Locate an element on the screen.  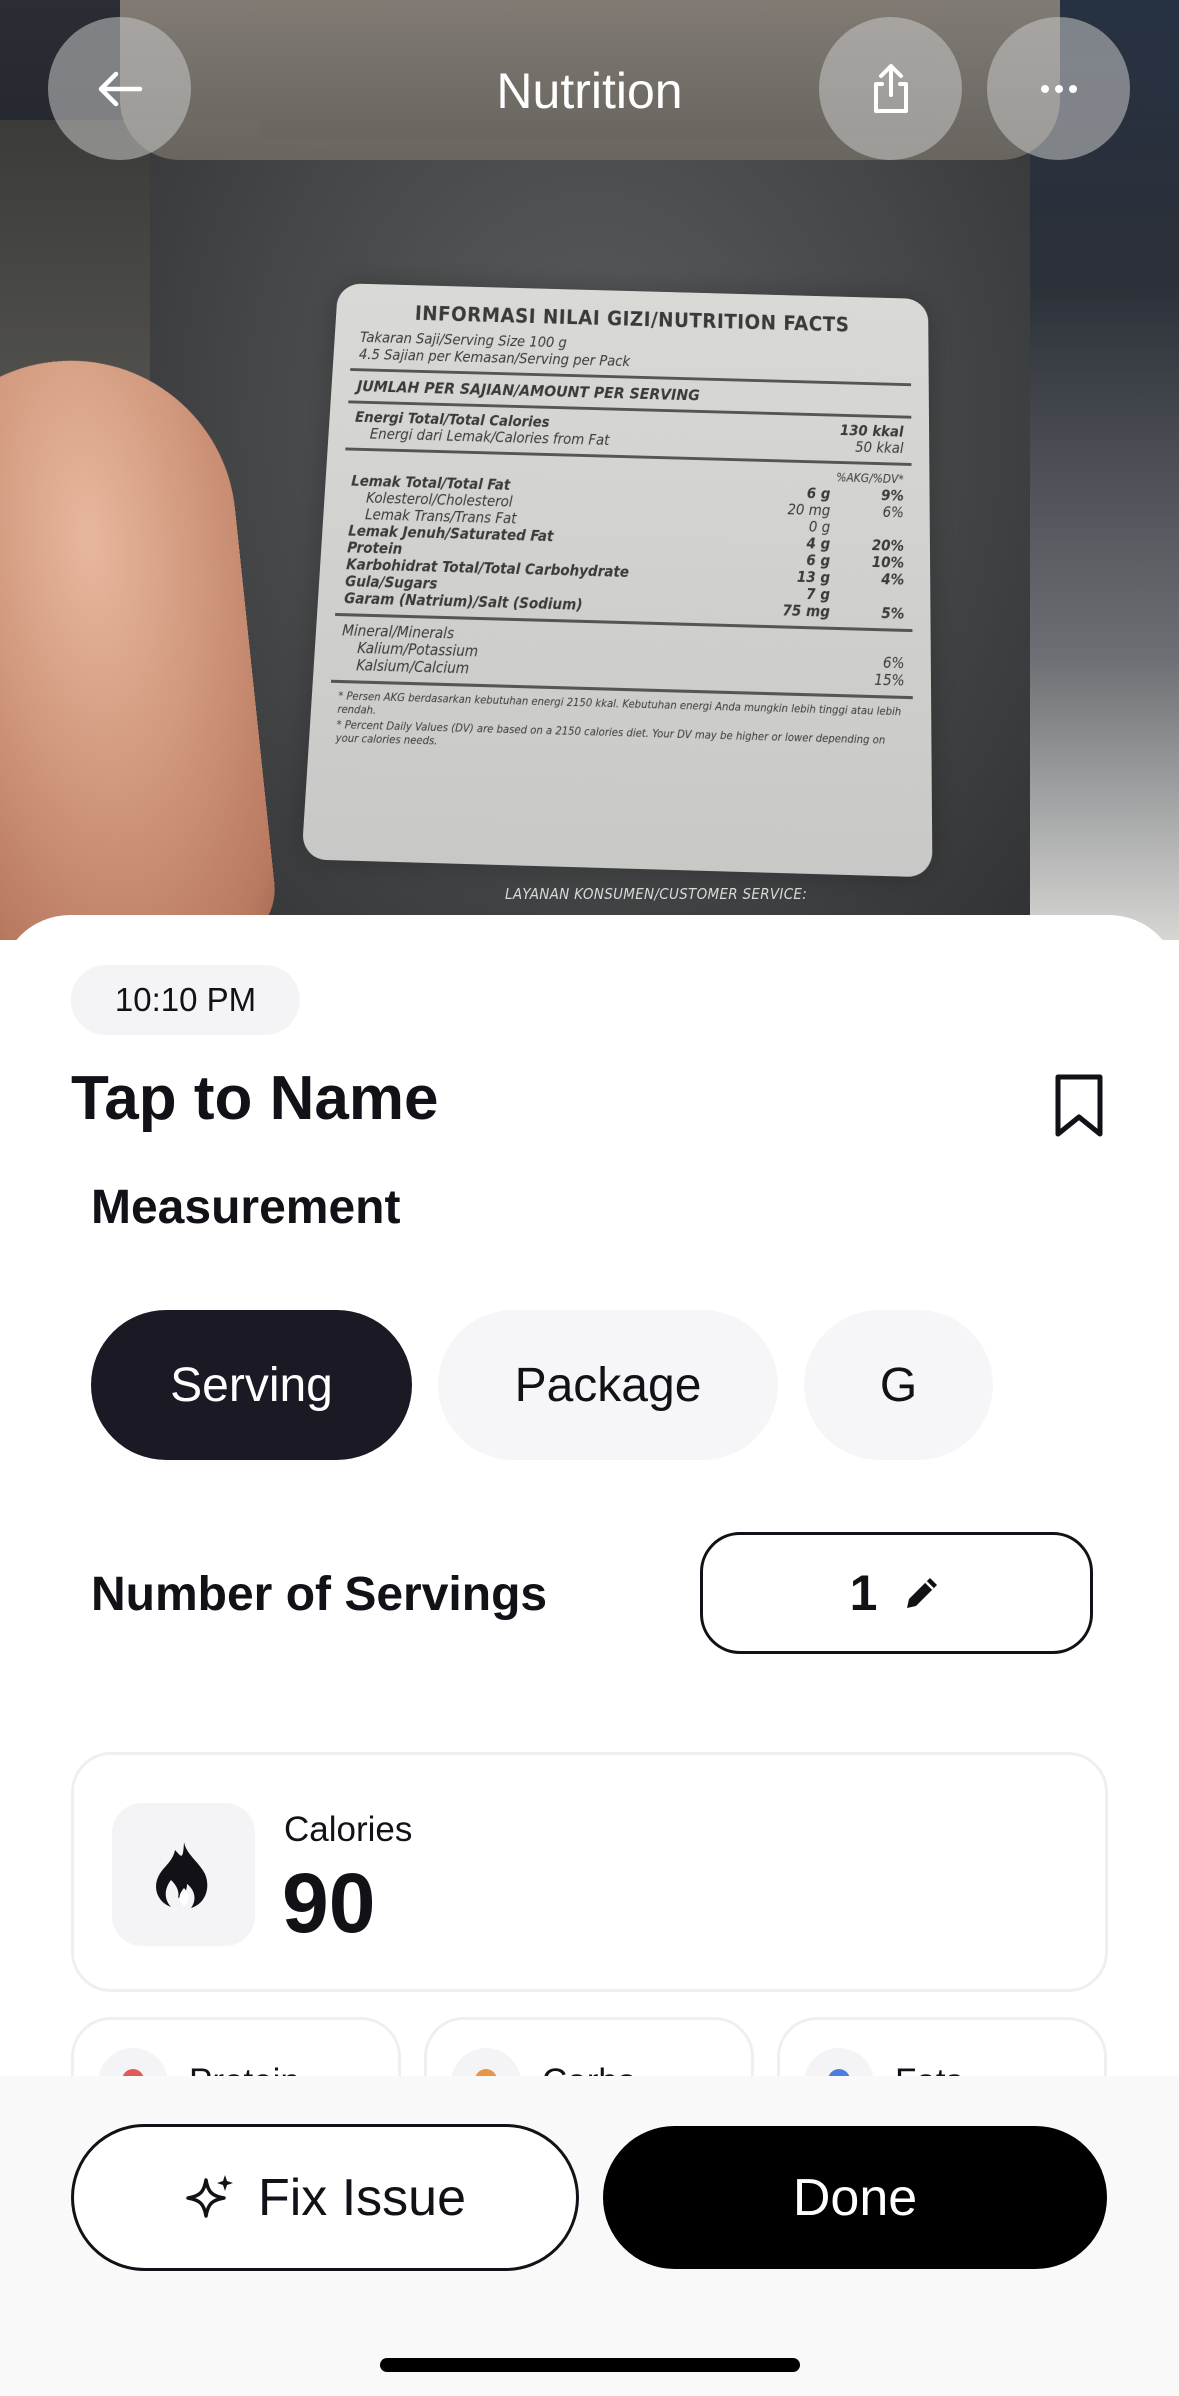
food-name: Tap to Name is located at coordinates (254, 1098).